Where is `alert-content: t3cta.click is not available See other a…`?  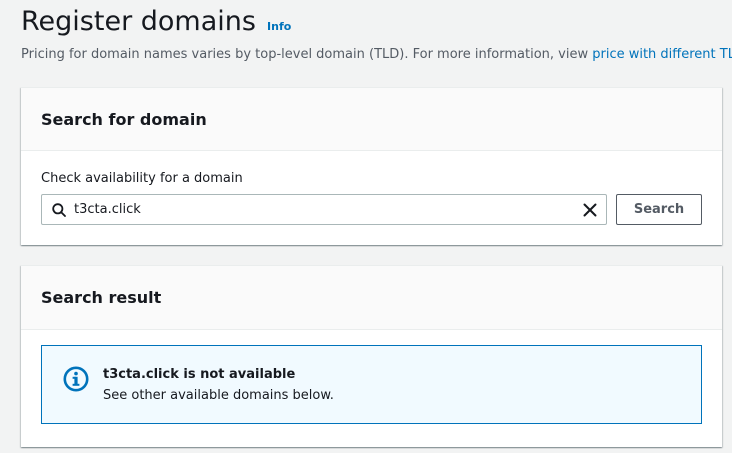
alert-content: t3cta.click is not available See other a… is located at coordinates (218, 385).